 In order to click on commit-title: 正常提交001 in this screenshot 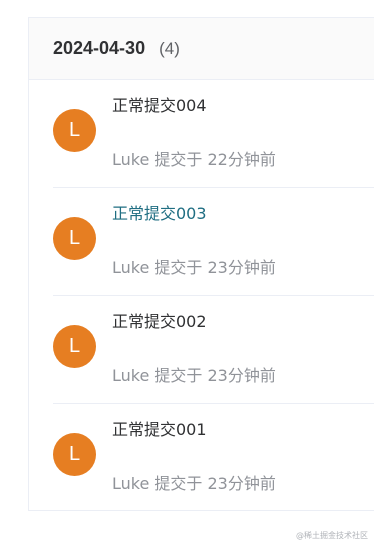, I will do `click(159, 428)`.